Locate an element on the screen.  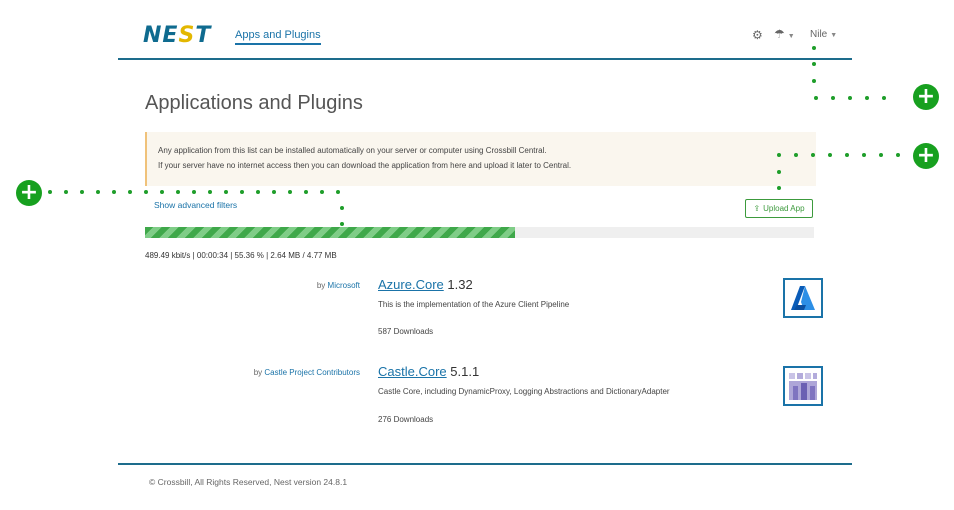
download-progress-bar is located at coordinates (479, 232).